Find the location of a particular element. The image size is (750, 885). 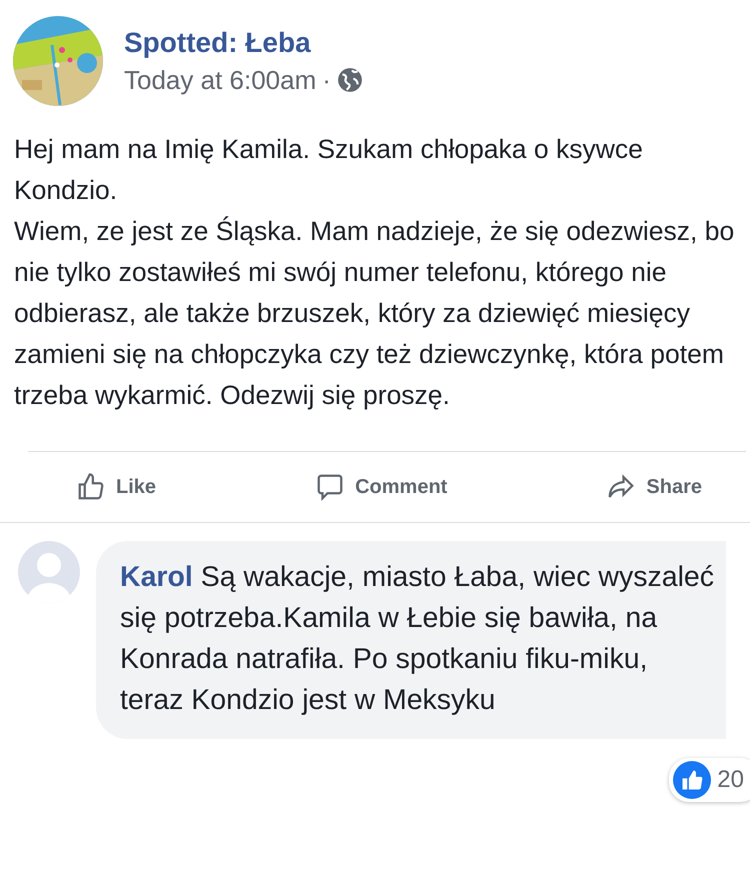

reaction-badge: 20 is located at coordinates (709, 780).